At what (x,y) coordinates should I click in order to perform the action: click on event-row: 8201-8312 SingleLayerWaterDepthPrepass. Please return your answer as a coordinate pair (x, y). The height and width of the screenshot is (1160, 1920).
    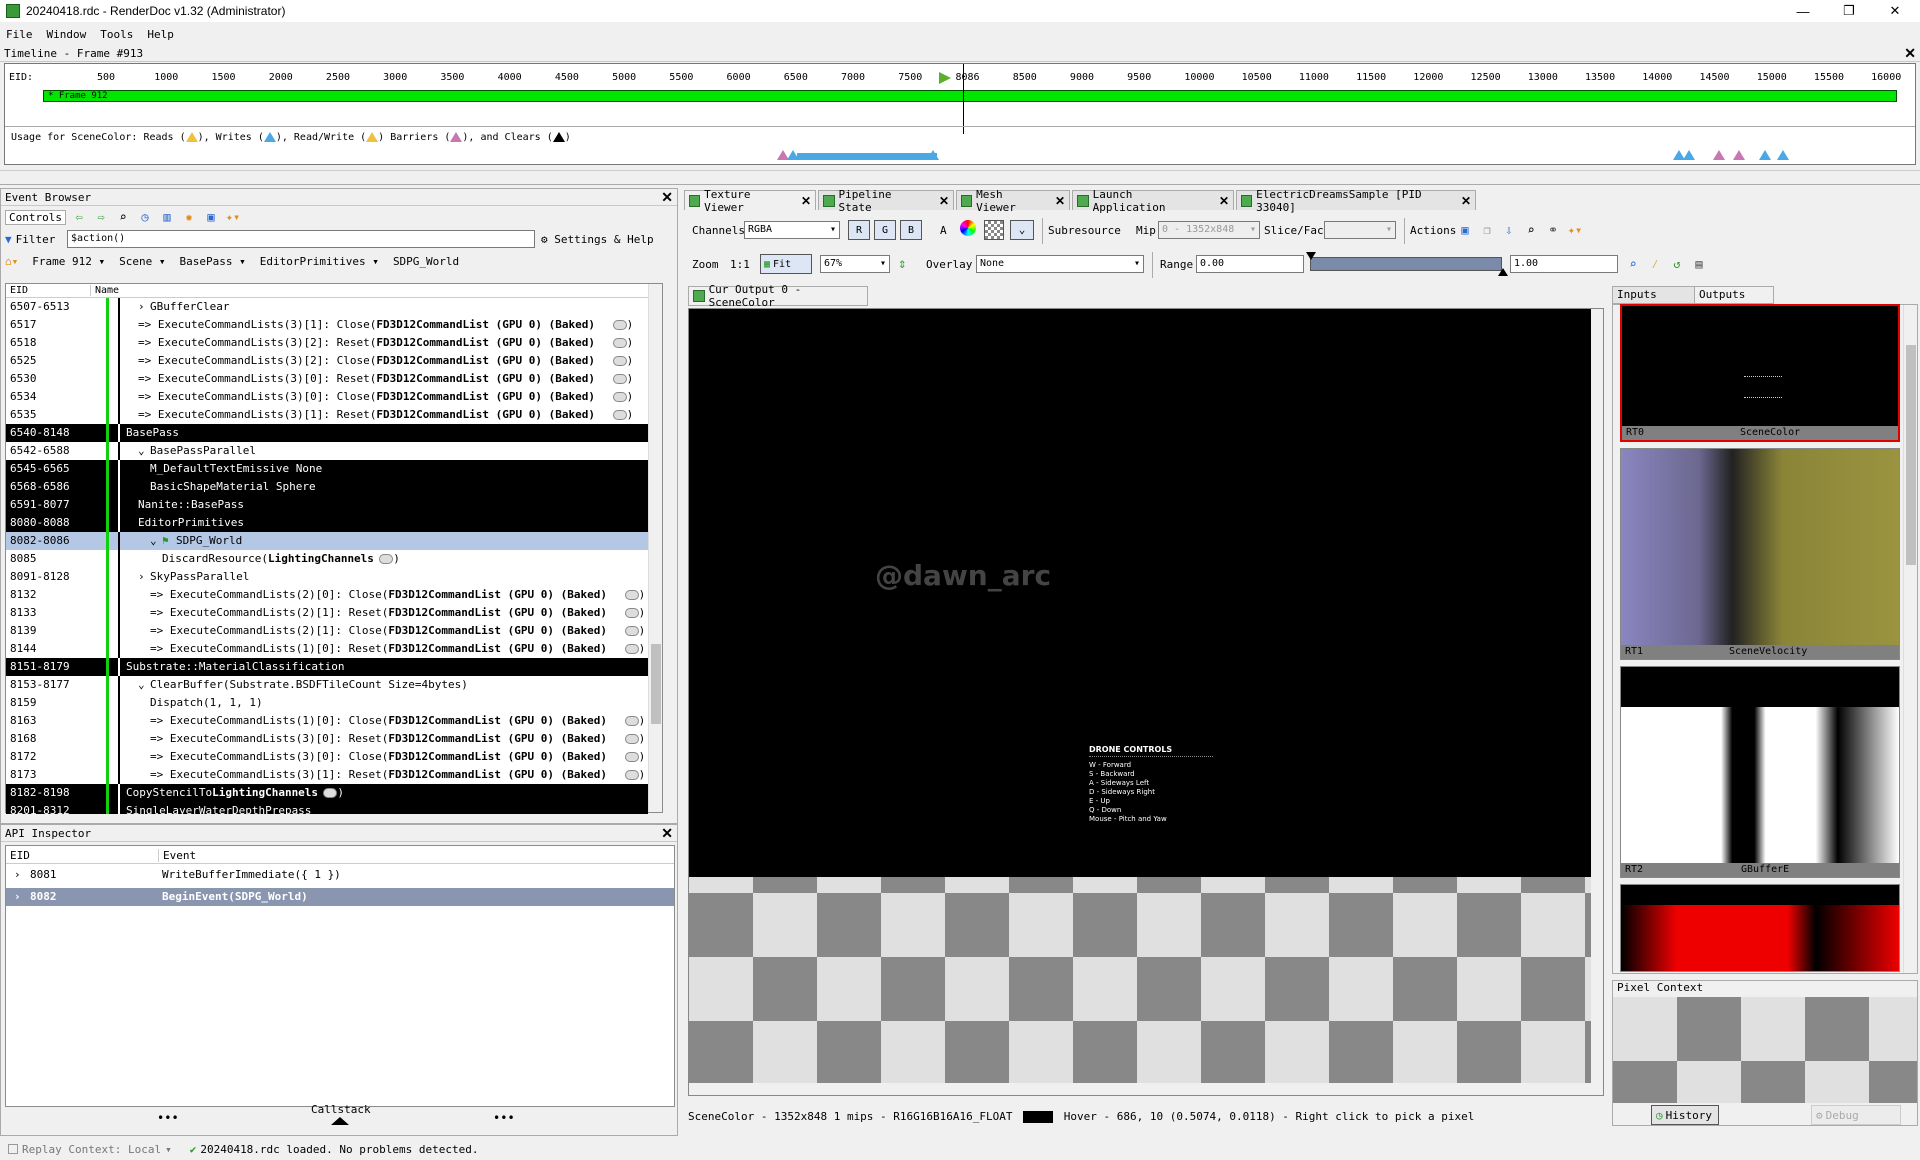
    Looking at the image, I should click on (327, 808).